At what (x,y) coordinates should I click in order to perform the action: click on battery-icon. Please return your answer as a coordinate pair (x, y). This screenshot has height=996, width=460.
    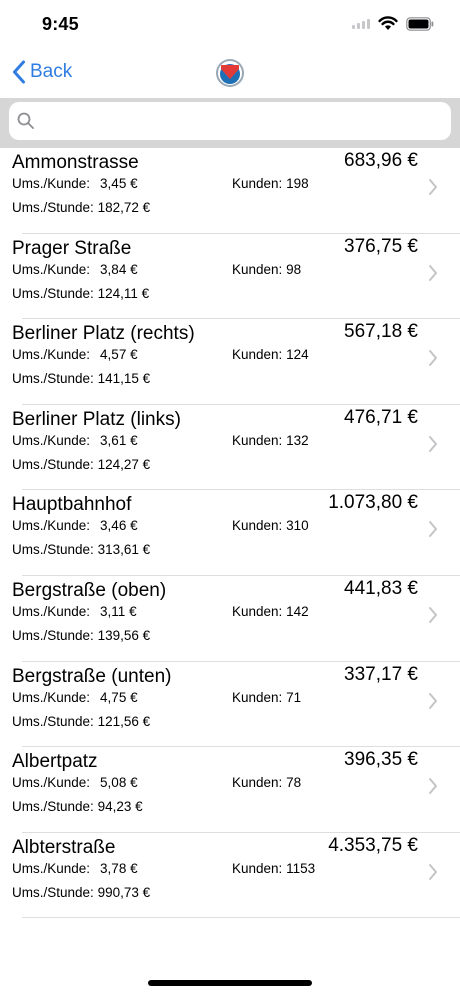
    Looking at the image, I should click on (420, 23).